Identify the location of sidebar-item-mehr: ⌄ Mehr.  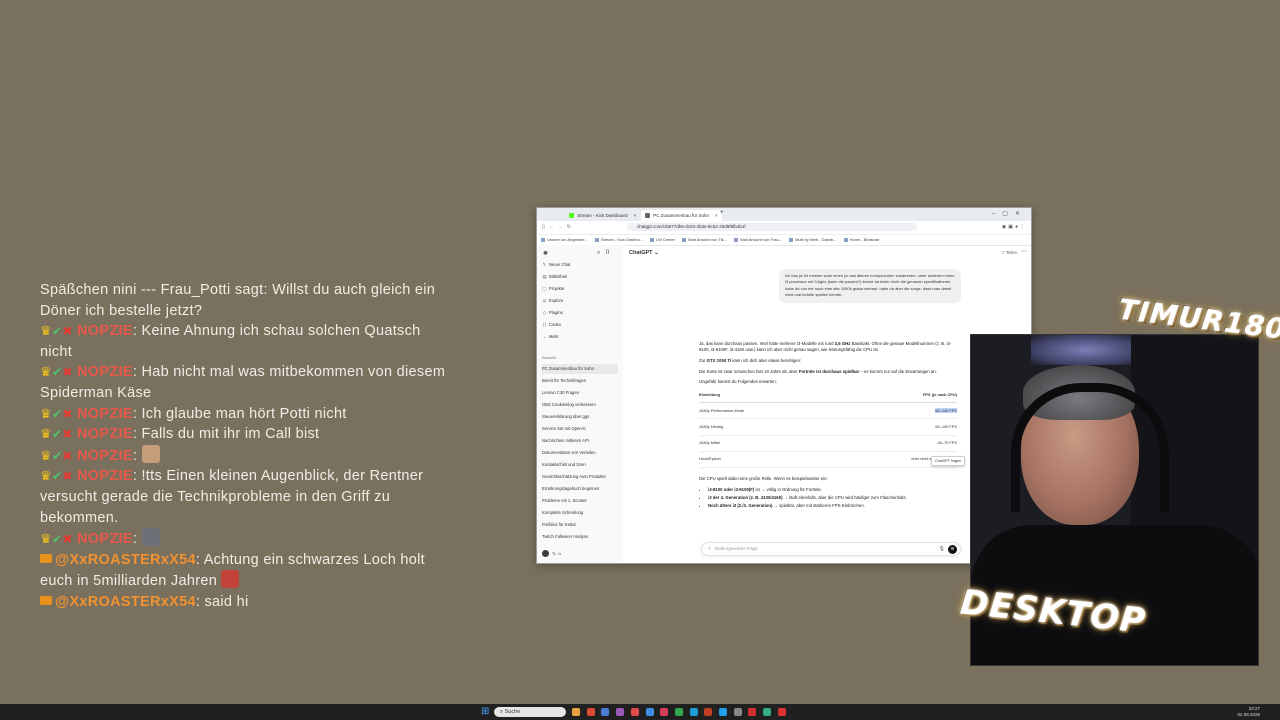
(580, 337).